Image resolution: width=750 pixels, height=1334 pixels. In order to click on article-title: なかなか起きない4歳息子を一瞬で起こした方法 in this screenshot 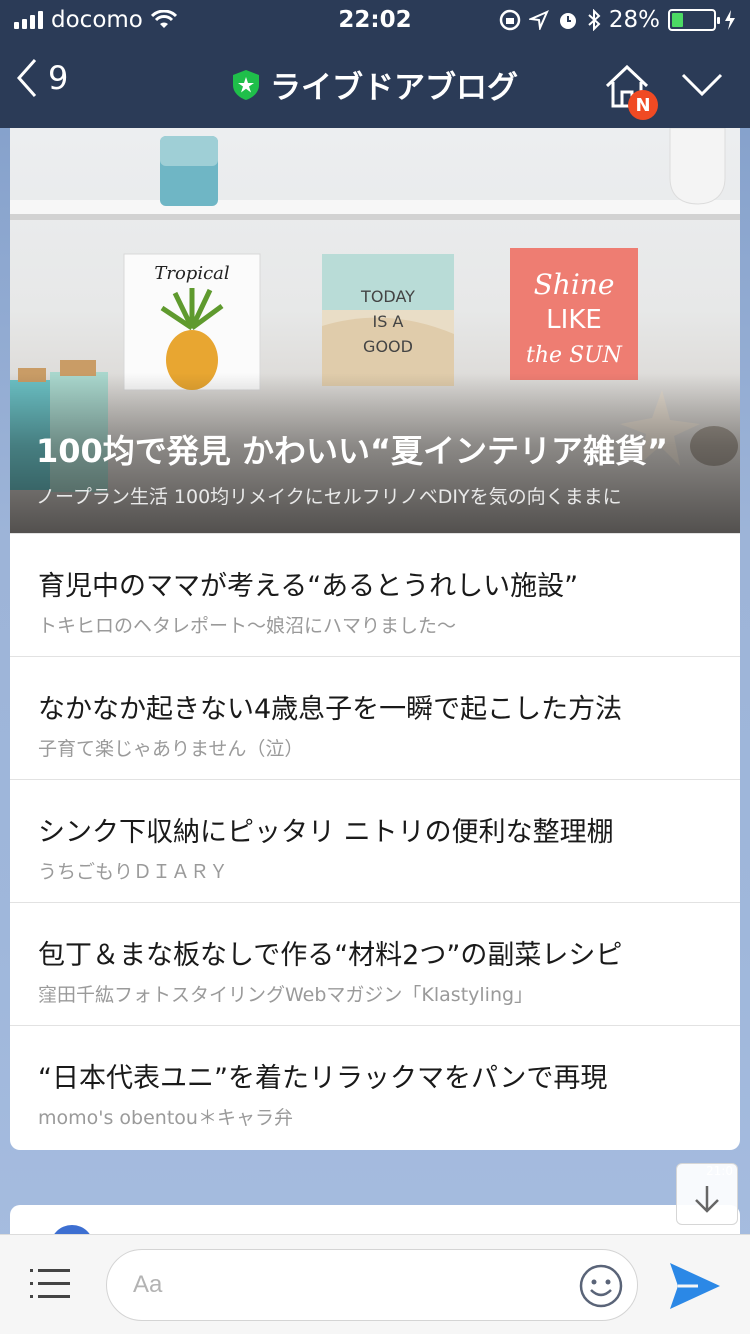, I will do `click(330, 709)`.